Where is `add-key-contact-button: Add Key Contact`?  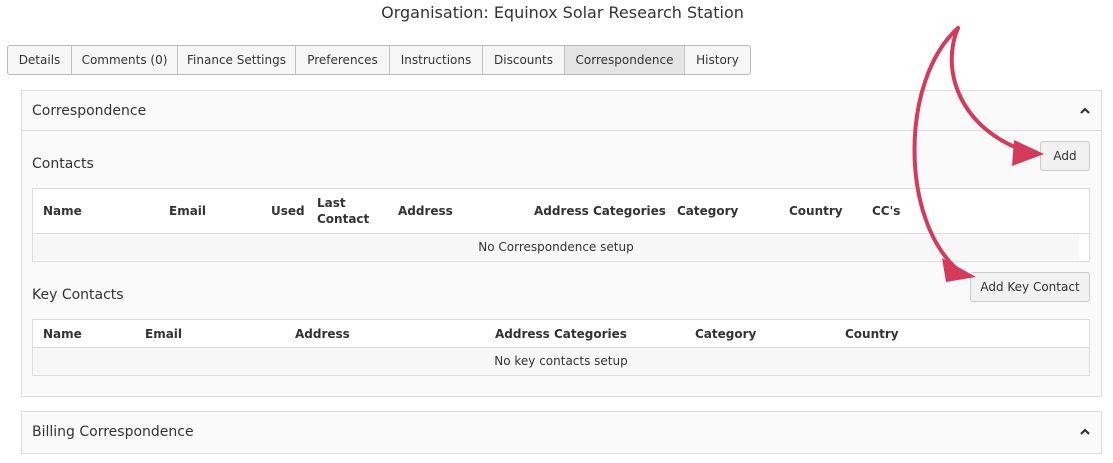
add-key-contact-button: Add Key Contact is located at coordinates (1030, 287).